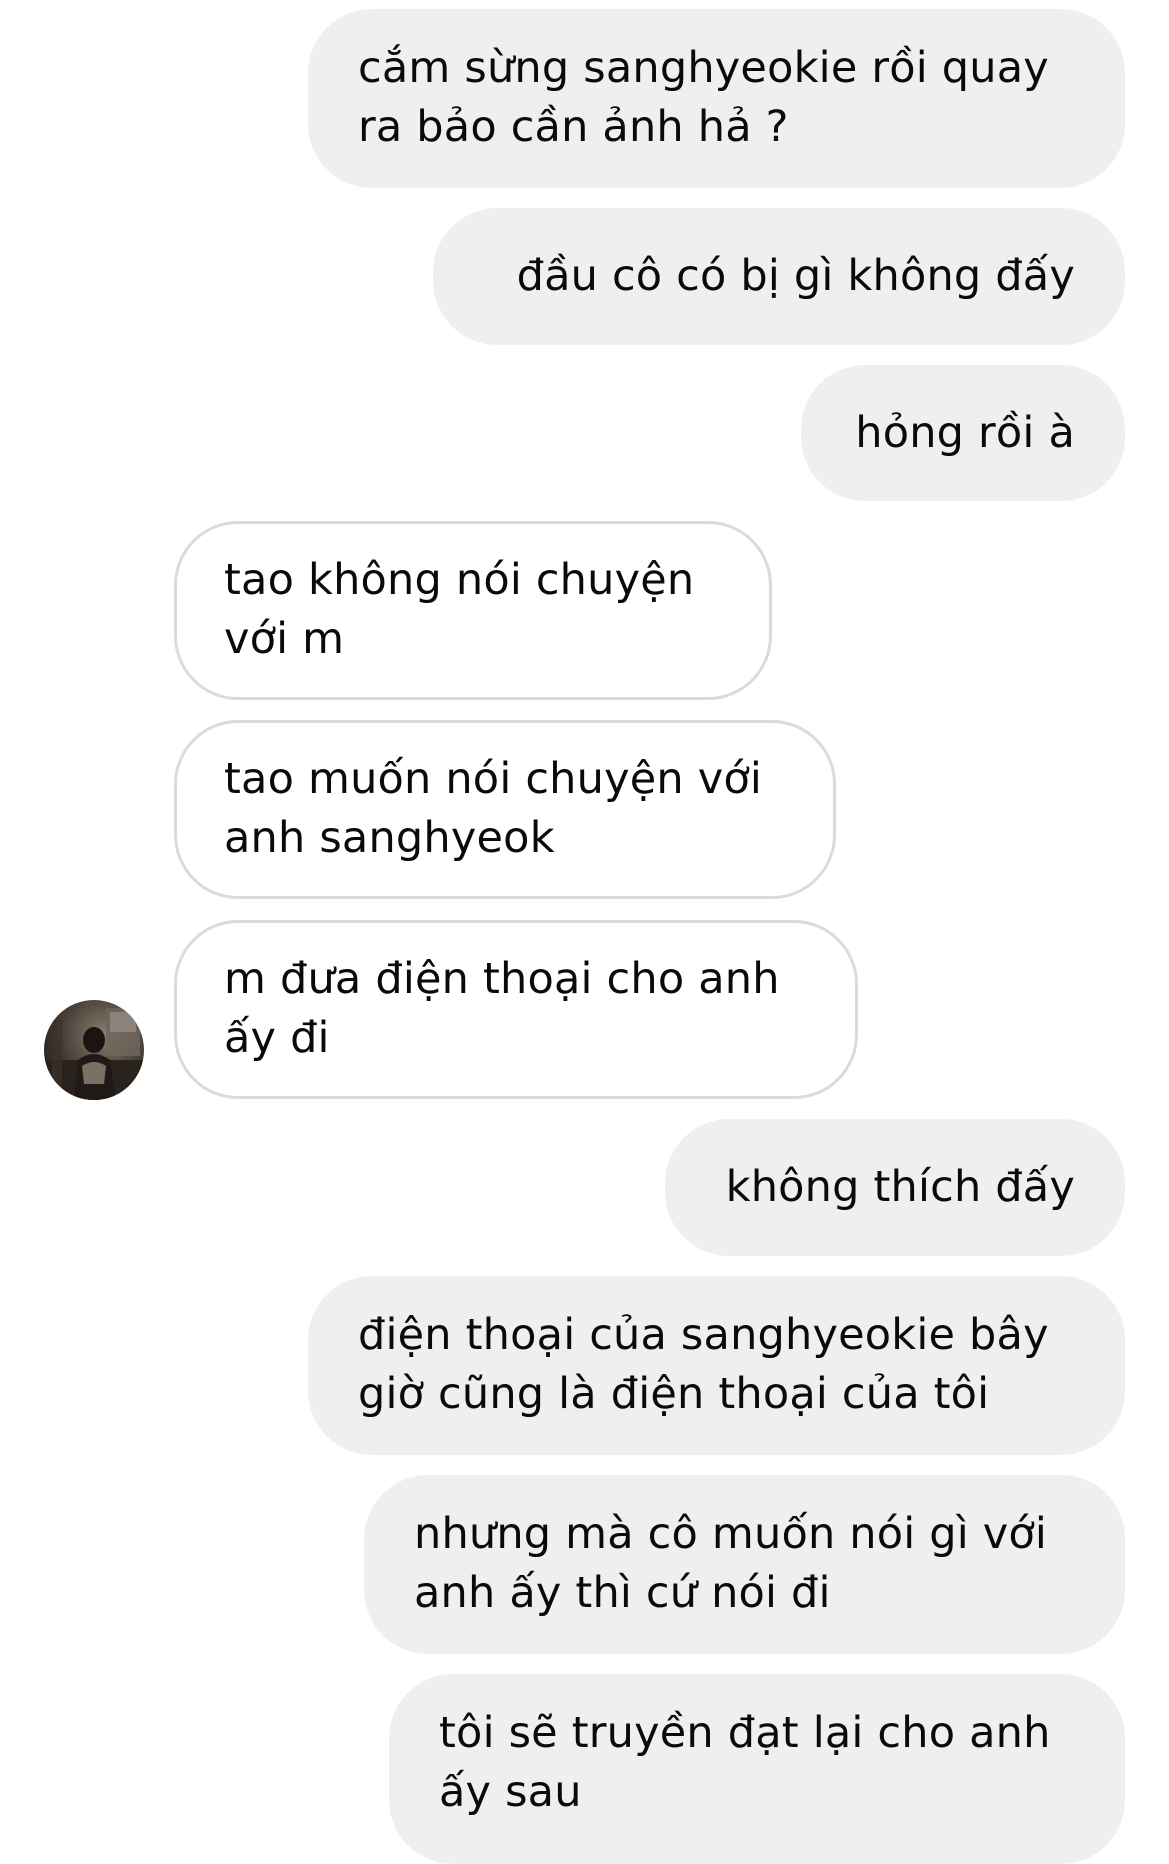 This screenshot has height=1864, width=1169. What do you see at coordinates (505, 809) in the screenshot?
I see `incoming-message-bubble: tao muốn nói chuyện với anh sanghyeok` at bounding box center [505, 809].